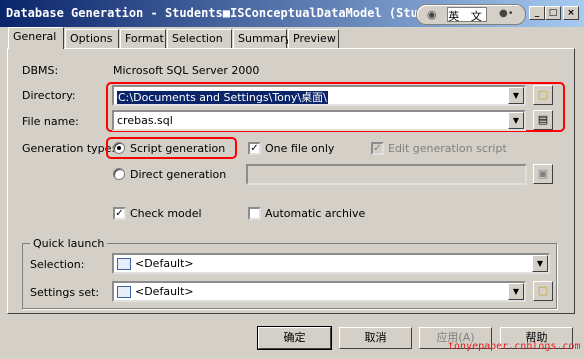  What do you see at coordinates (119, 174) in the screenshot?
I see `direct-generation-radio` at bounding box center [119, 174].